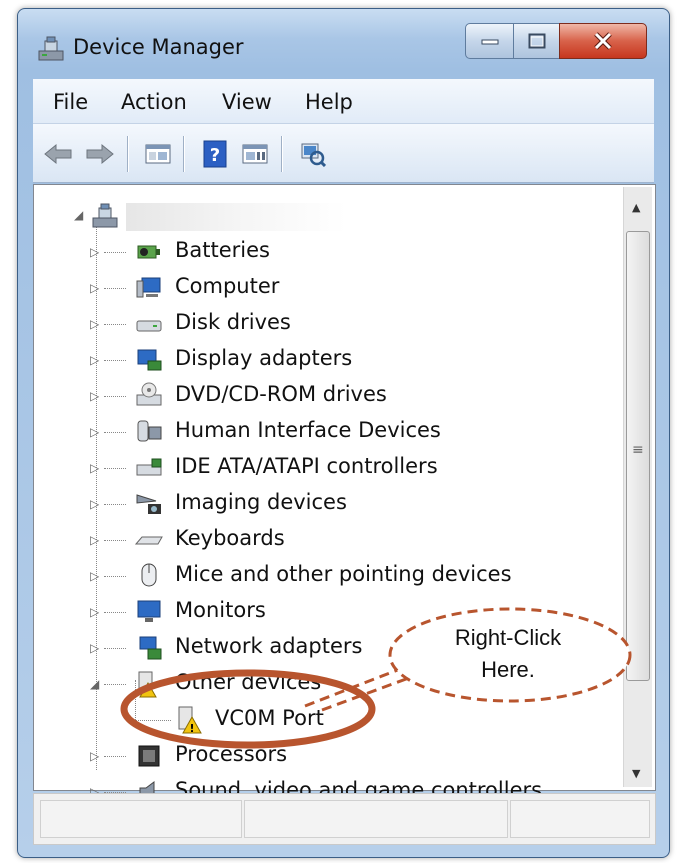 The height and width of the screenshot is (863, 681). I want to click on annotation-overlay, so click(376, 678).